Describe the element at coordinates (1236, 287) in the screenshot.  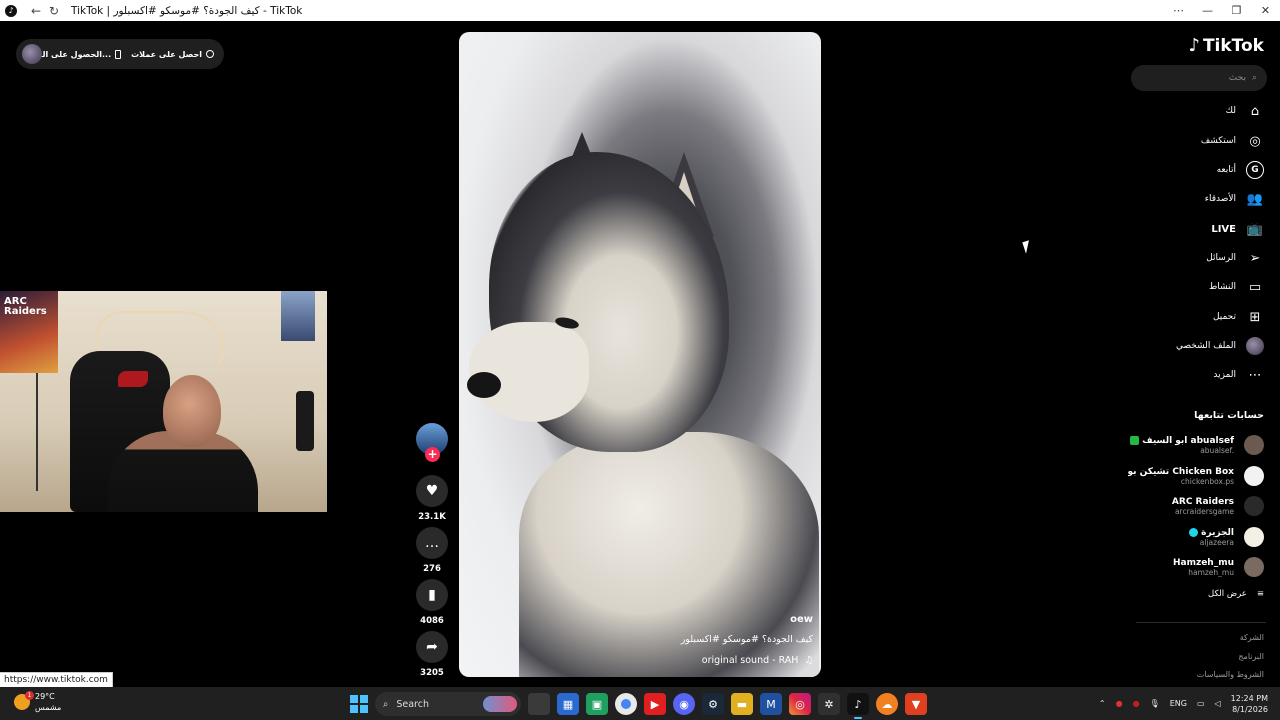
I see `nav-activity: النشاط ▭` at that location.